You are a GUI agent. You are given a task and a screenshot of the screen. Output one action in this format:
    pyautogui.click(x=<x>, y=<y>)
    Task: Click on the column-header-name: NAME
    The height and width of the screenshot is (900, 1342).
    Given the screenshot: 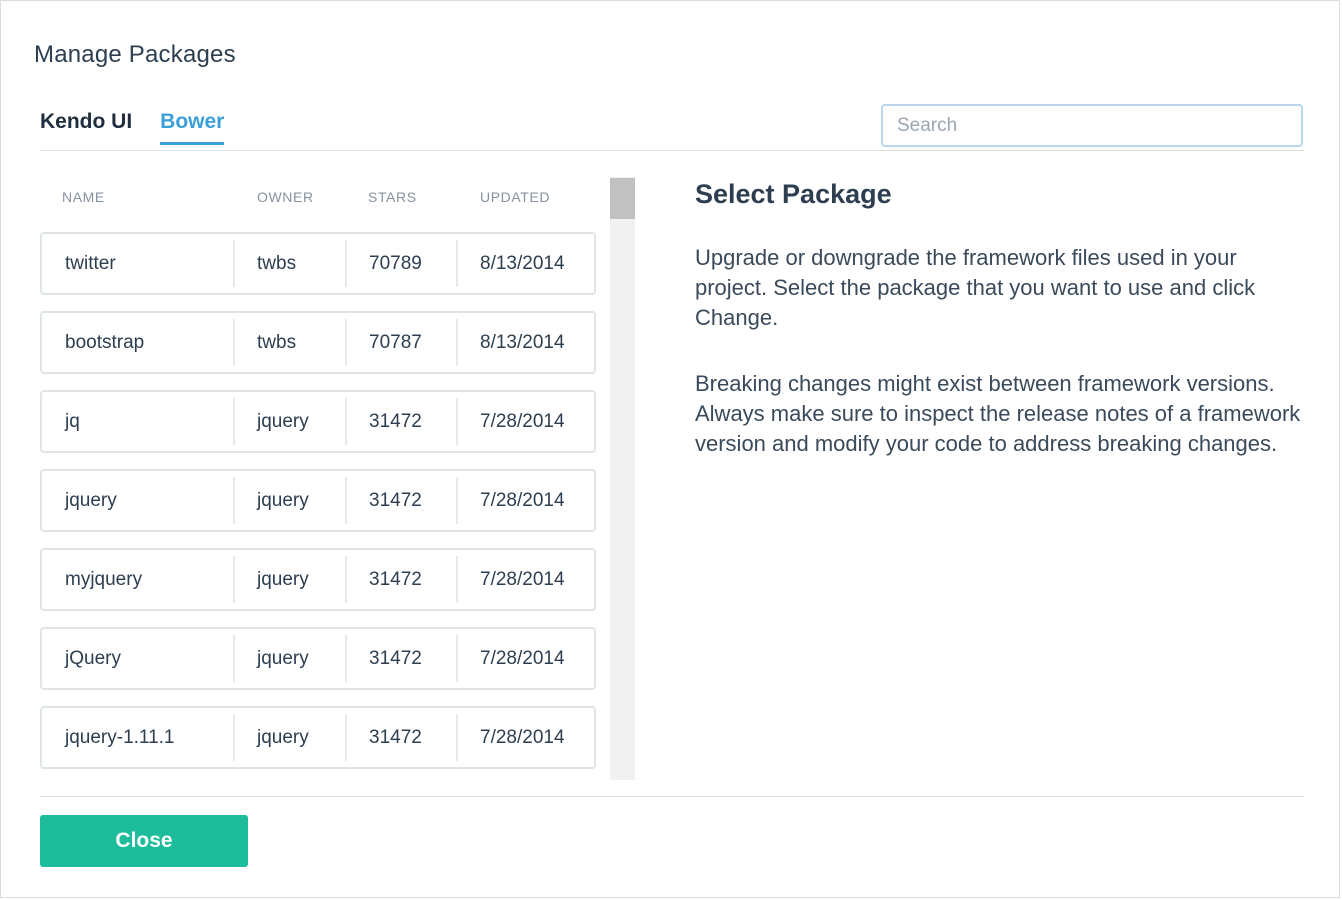 What is the action you would take?
    pyautogui.click(x=83, y=197)
    